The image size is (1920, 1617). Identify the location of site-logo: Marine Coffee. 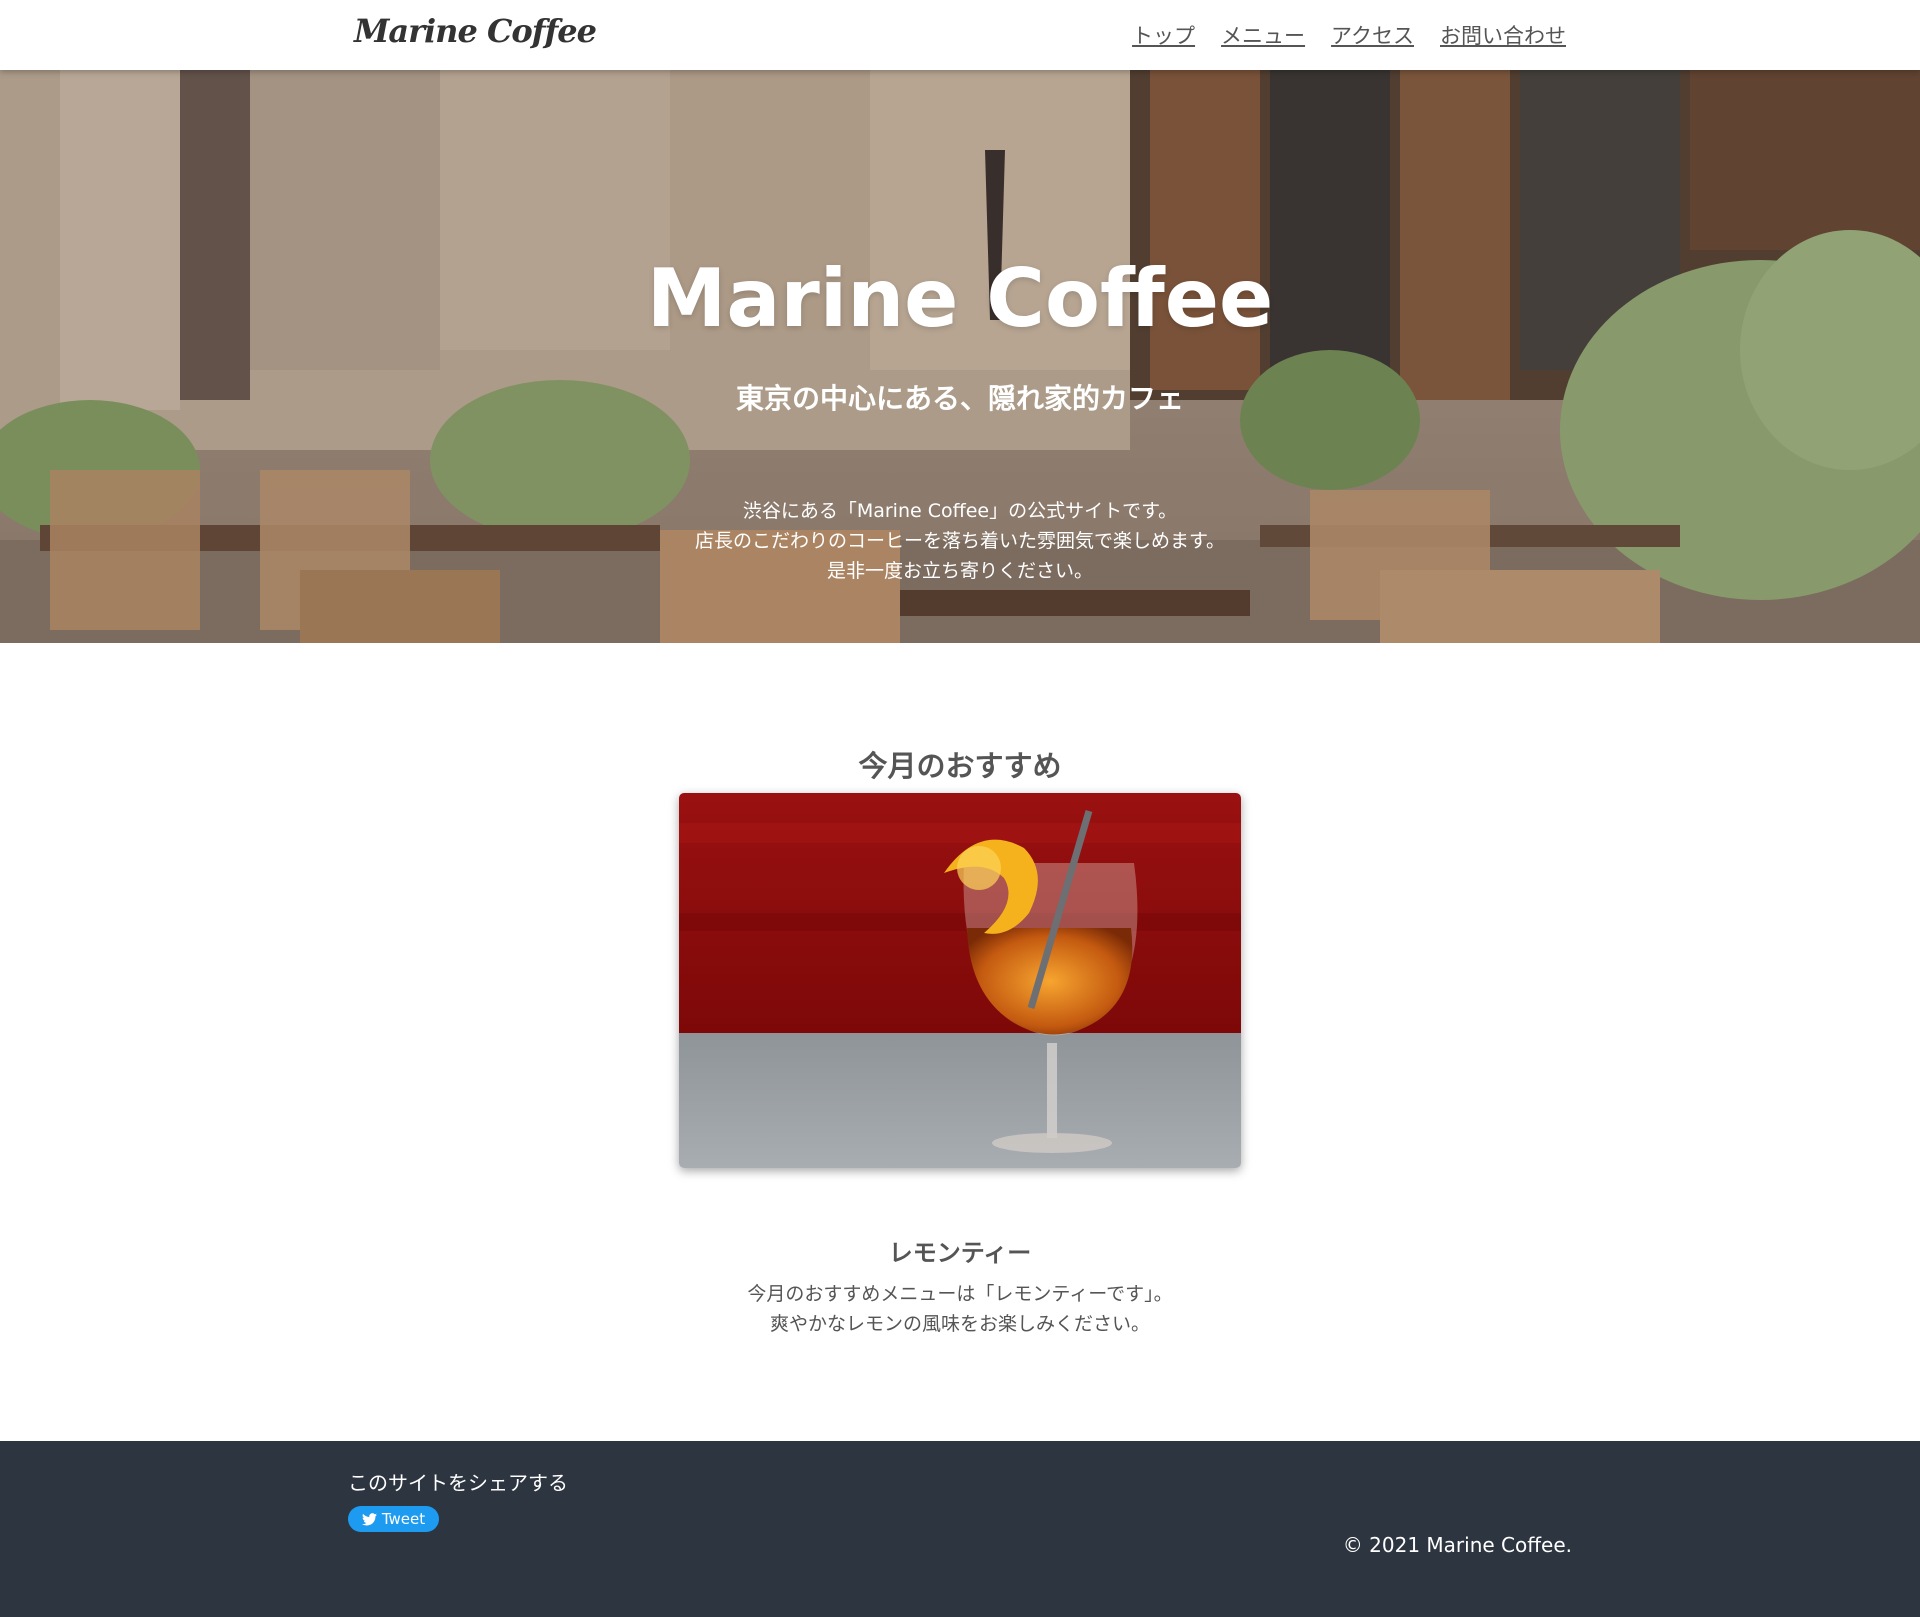
(475, 31).